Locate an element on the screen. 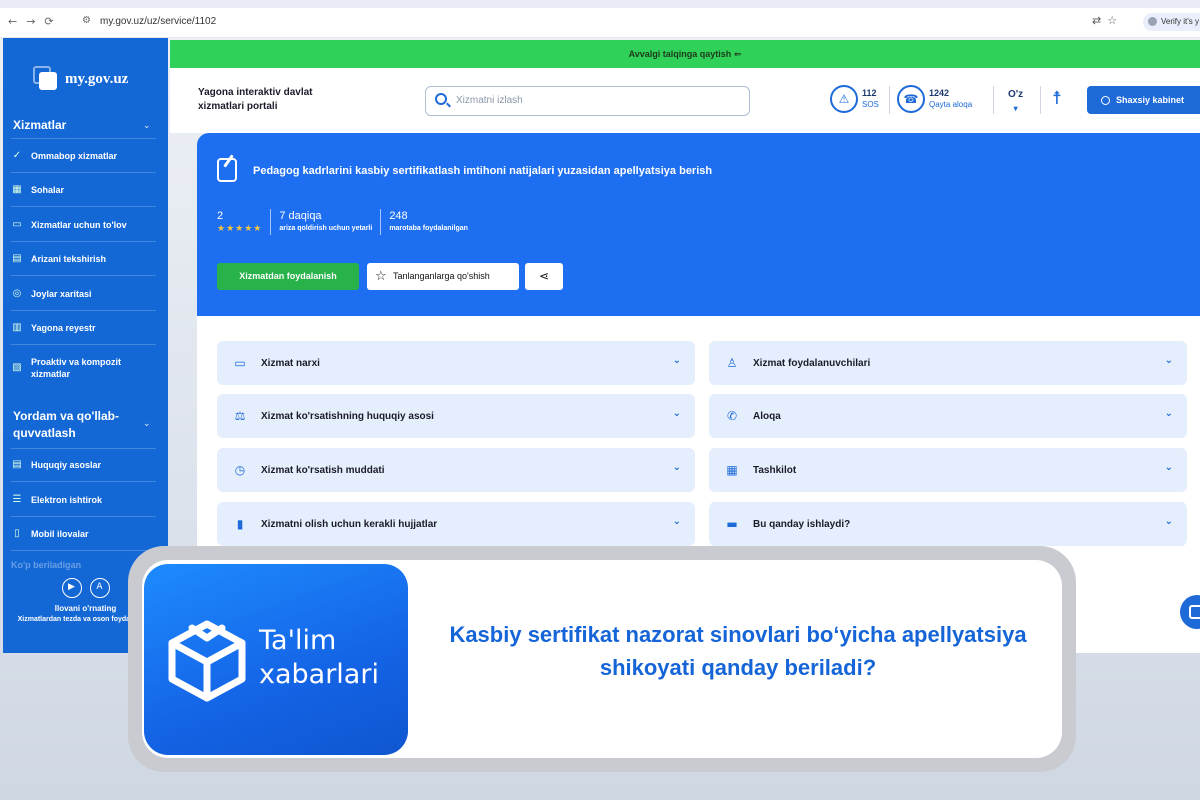 This screenshot has height=800, width=1200. site-logo: my.gov.uz is located at coordinates (80, 79).